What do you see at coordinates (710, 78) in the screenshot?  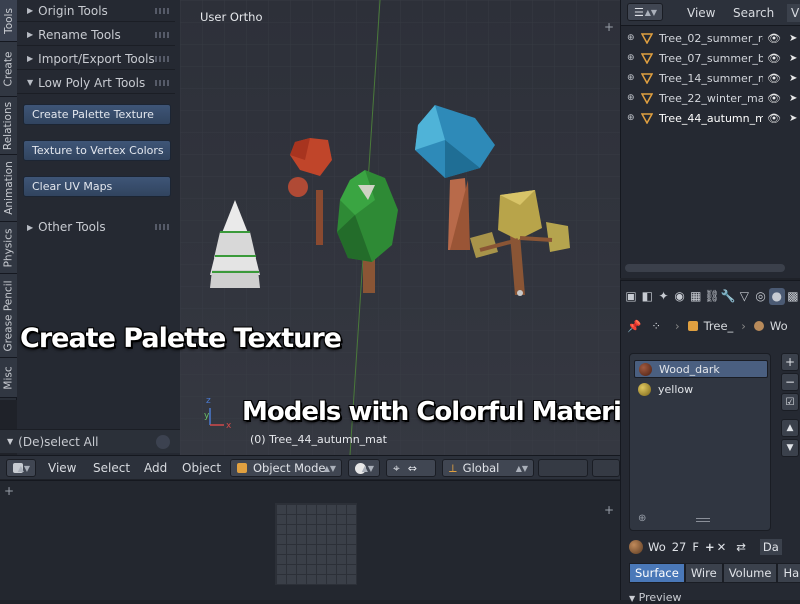 I see `outliner-row: ⊕ Tree_14_summer_m 👁 ➤` at bounding box center [710, 78].